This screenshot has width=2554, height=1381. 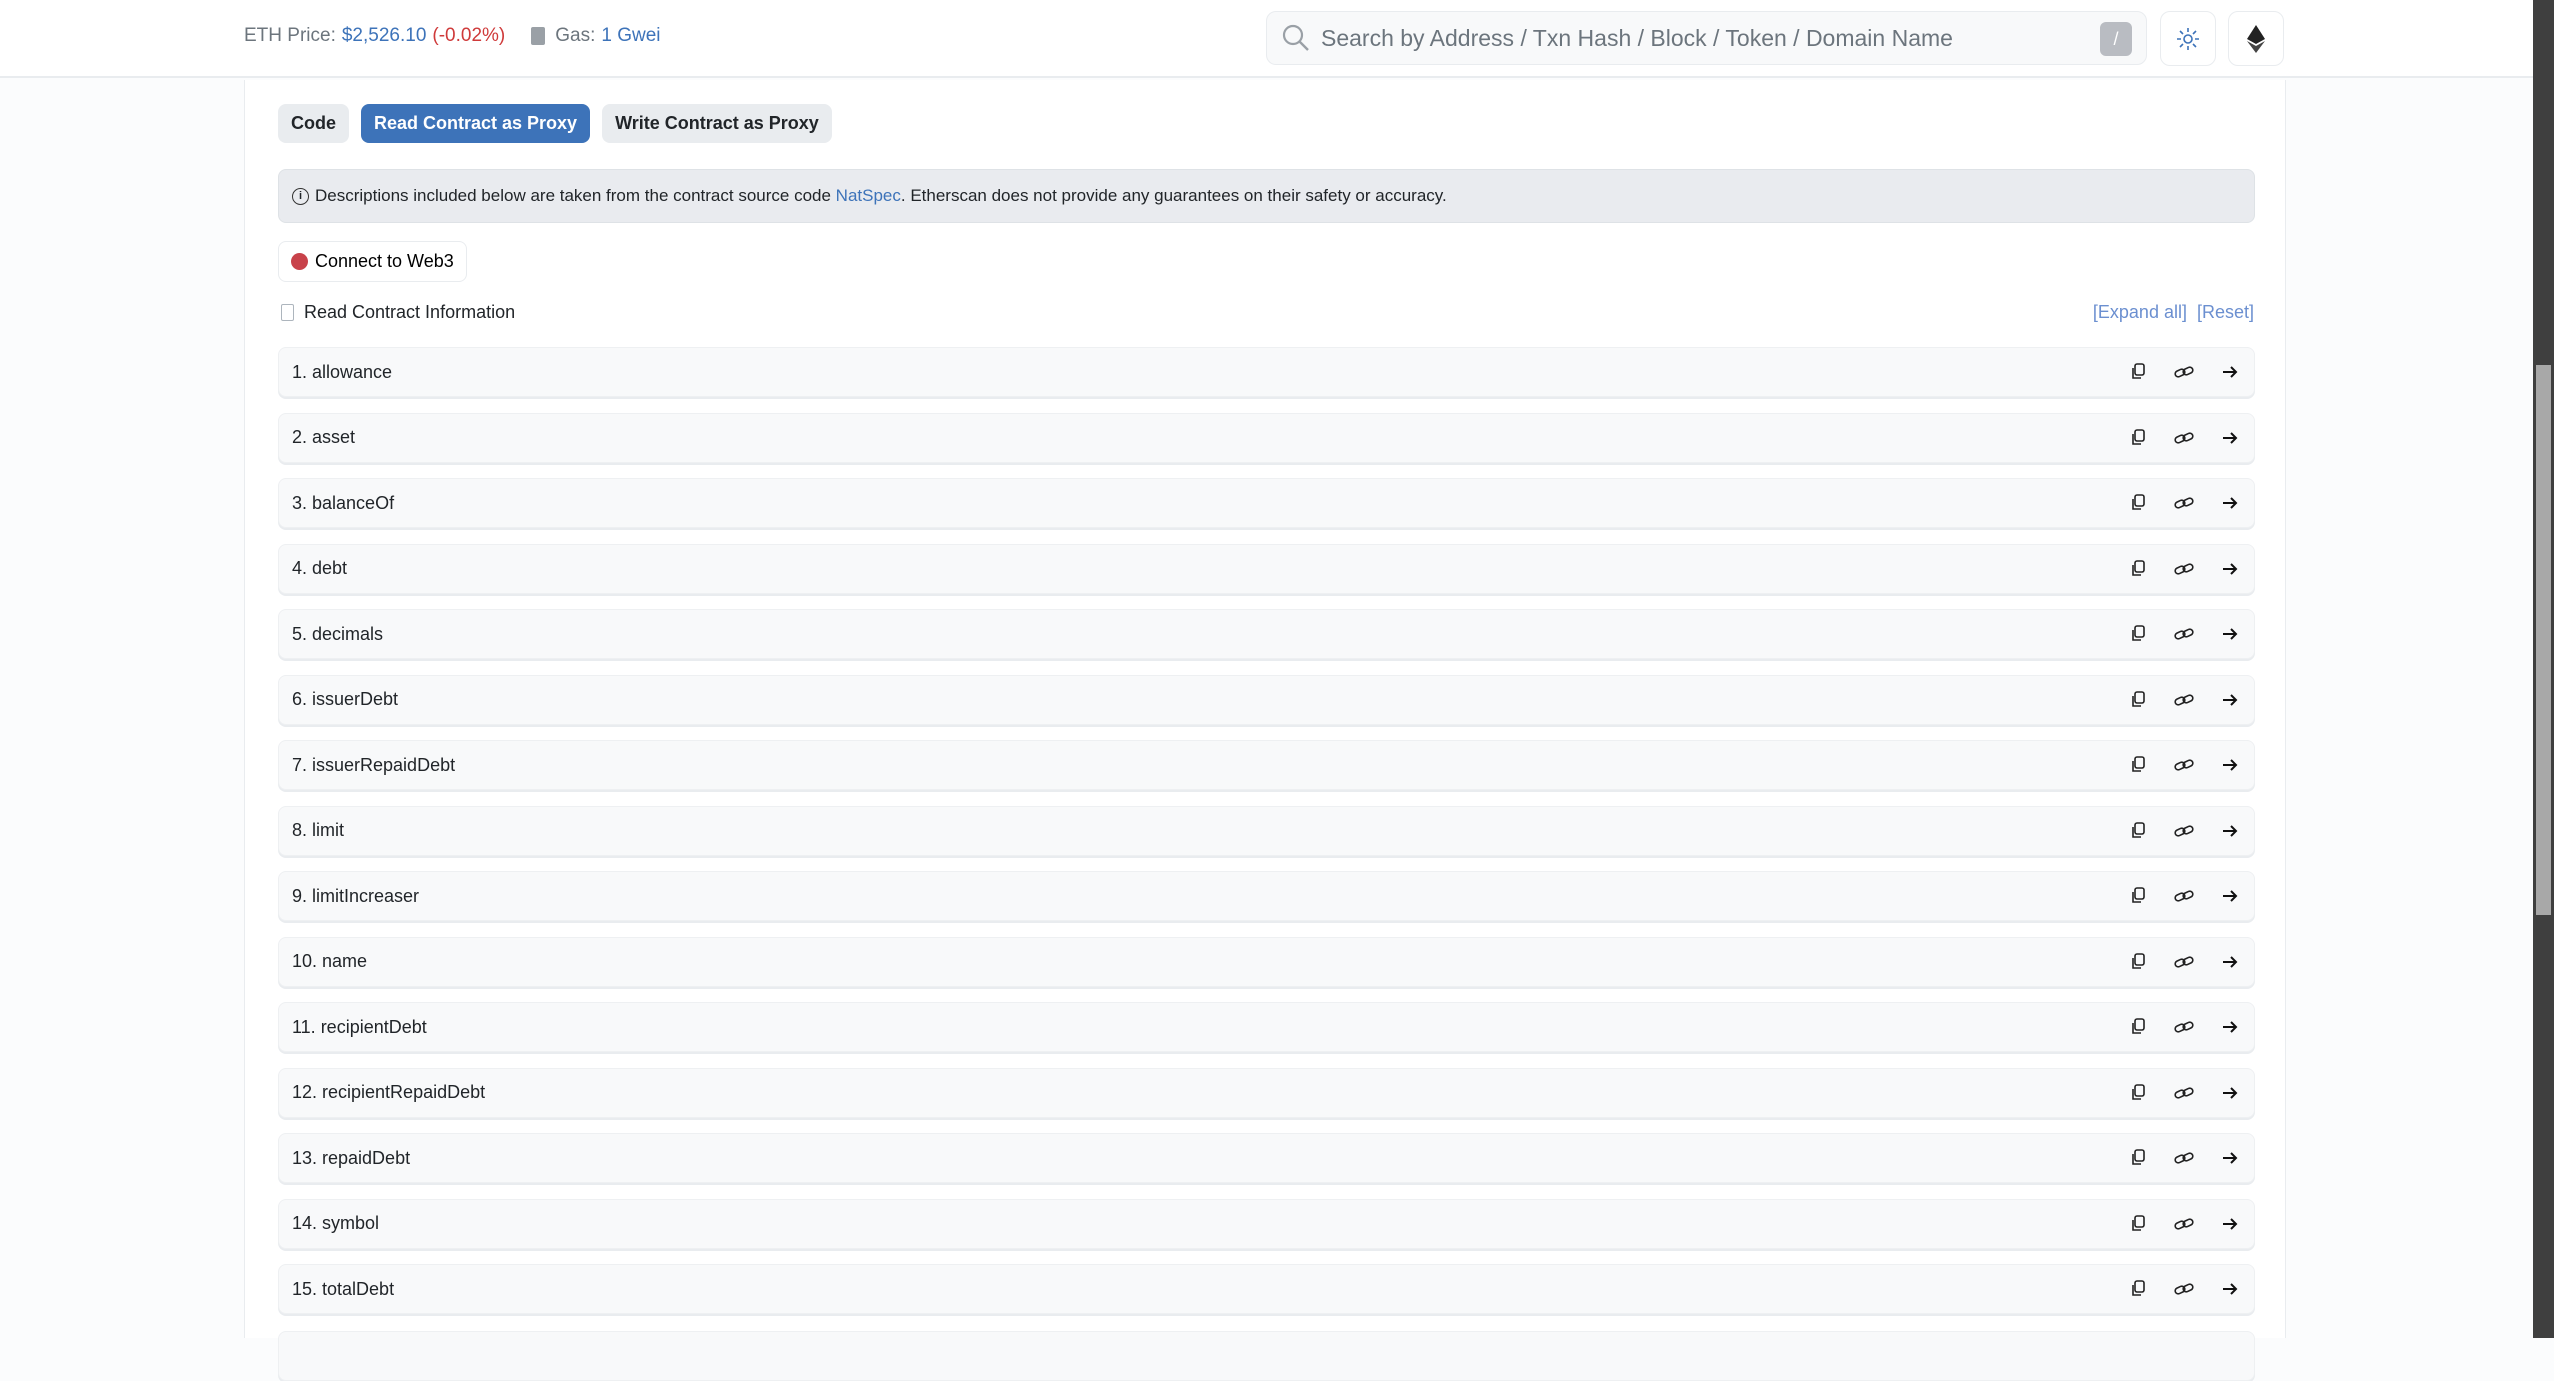 I want to click on eth-price-link: $2,526.10, so click(x=384, y=36).